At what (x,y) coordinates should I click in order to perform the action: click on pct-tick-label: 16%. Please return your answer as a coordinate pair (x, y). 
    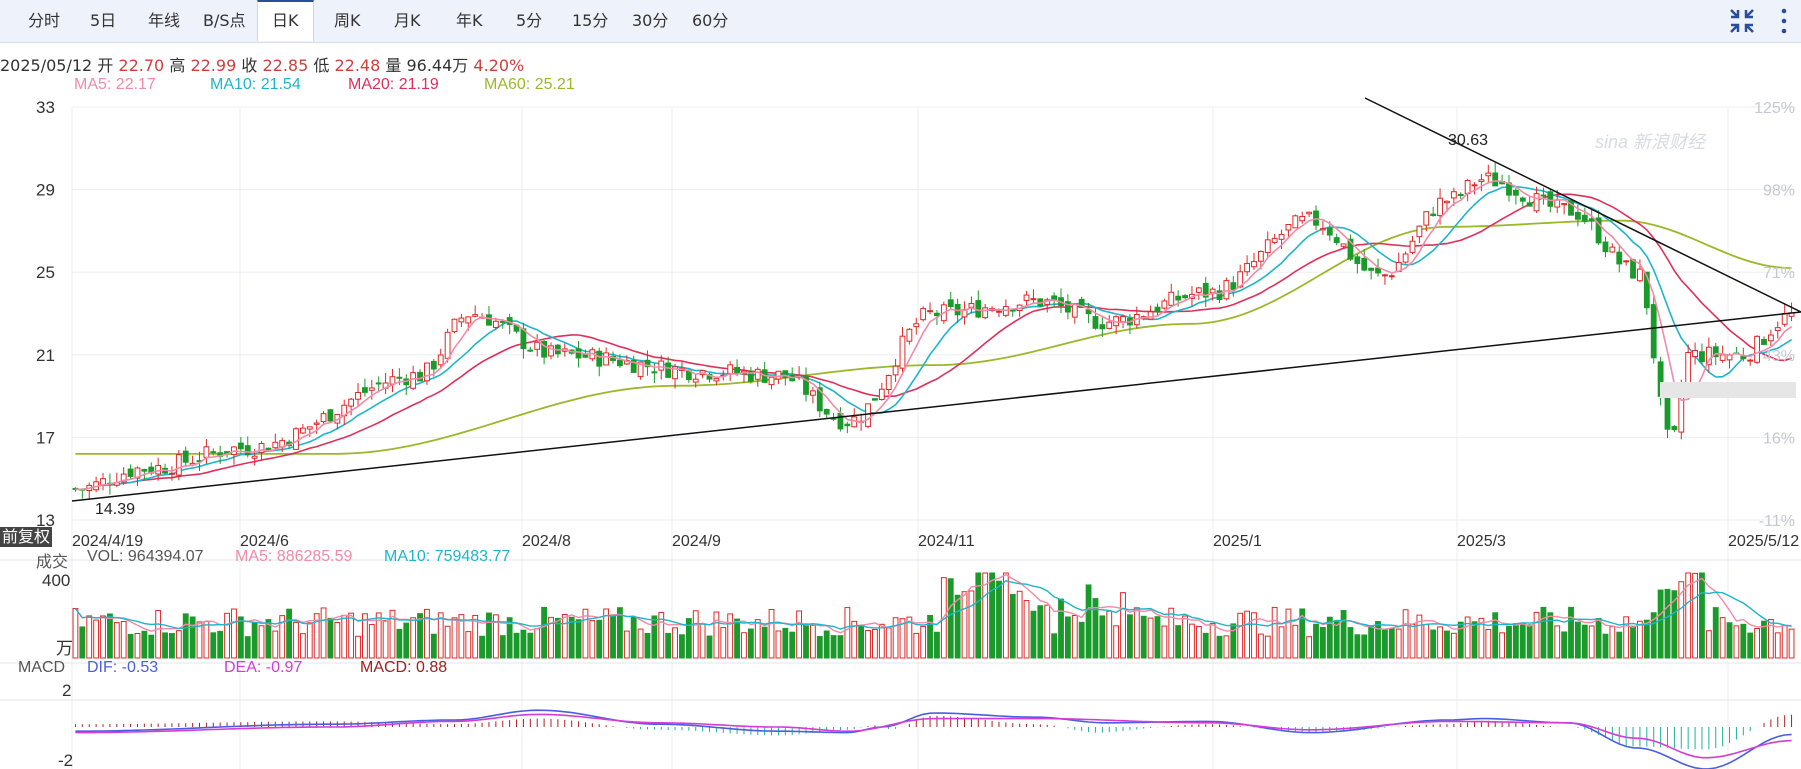
    Looking at the image, I should click on (1779, 438).